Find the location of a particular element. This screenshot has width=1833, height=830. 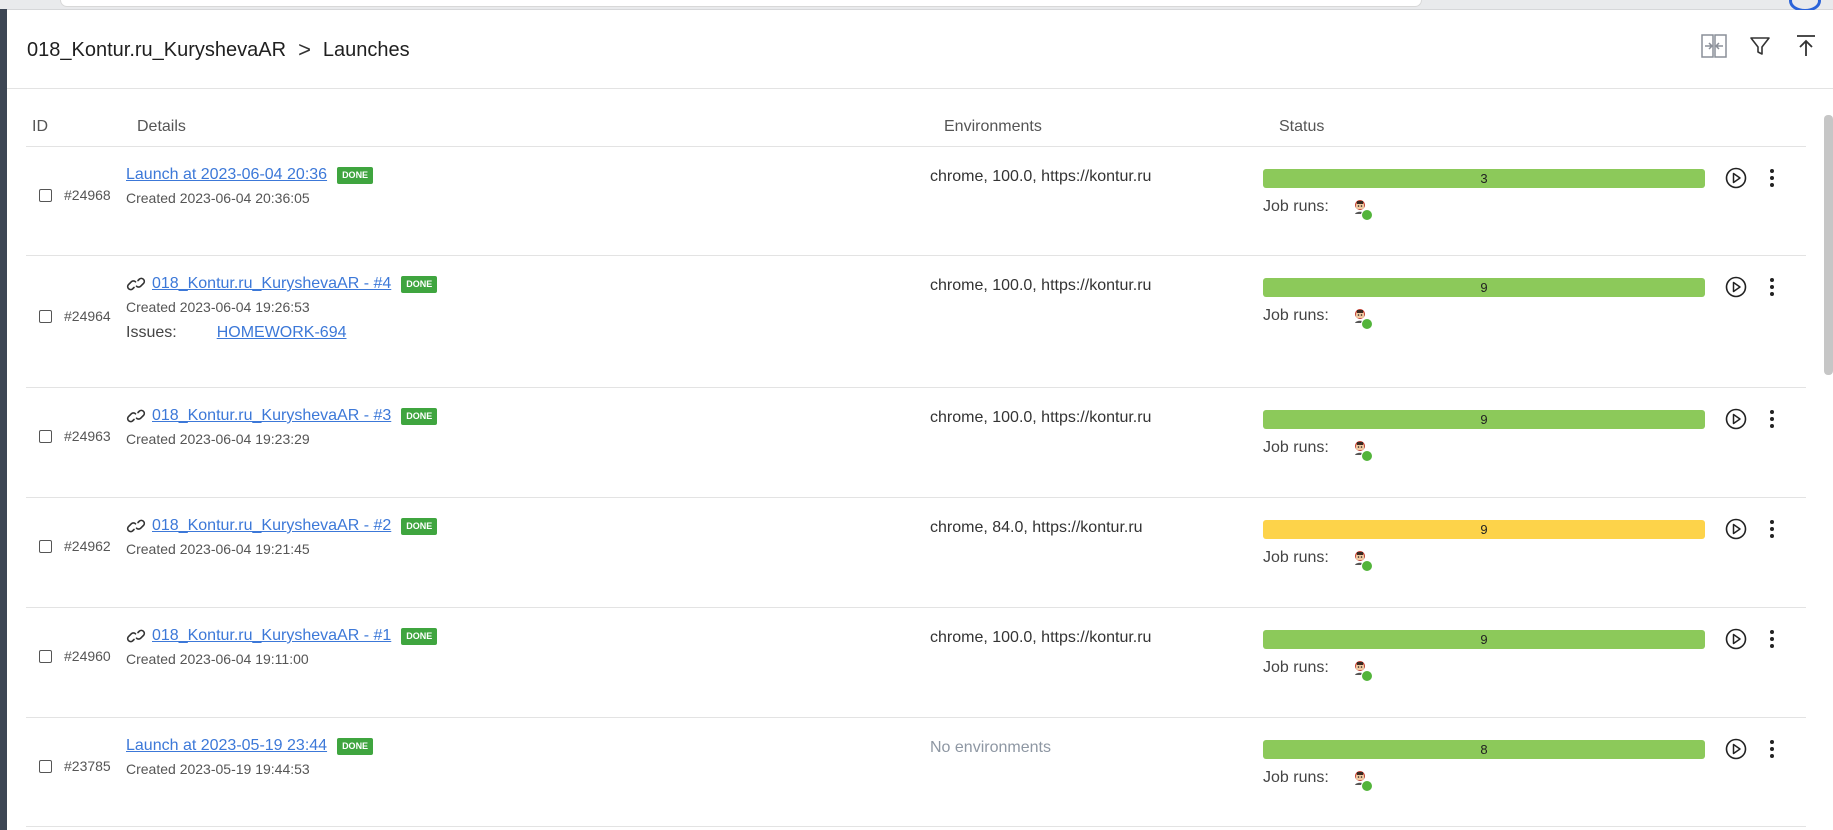

issue-link: HOMEWORK-694 is located at coordinates (282, 333).